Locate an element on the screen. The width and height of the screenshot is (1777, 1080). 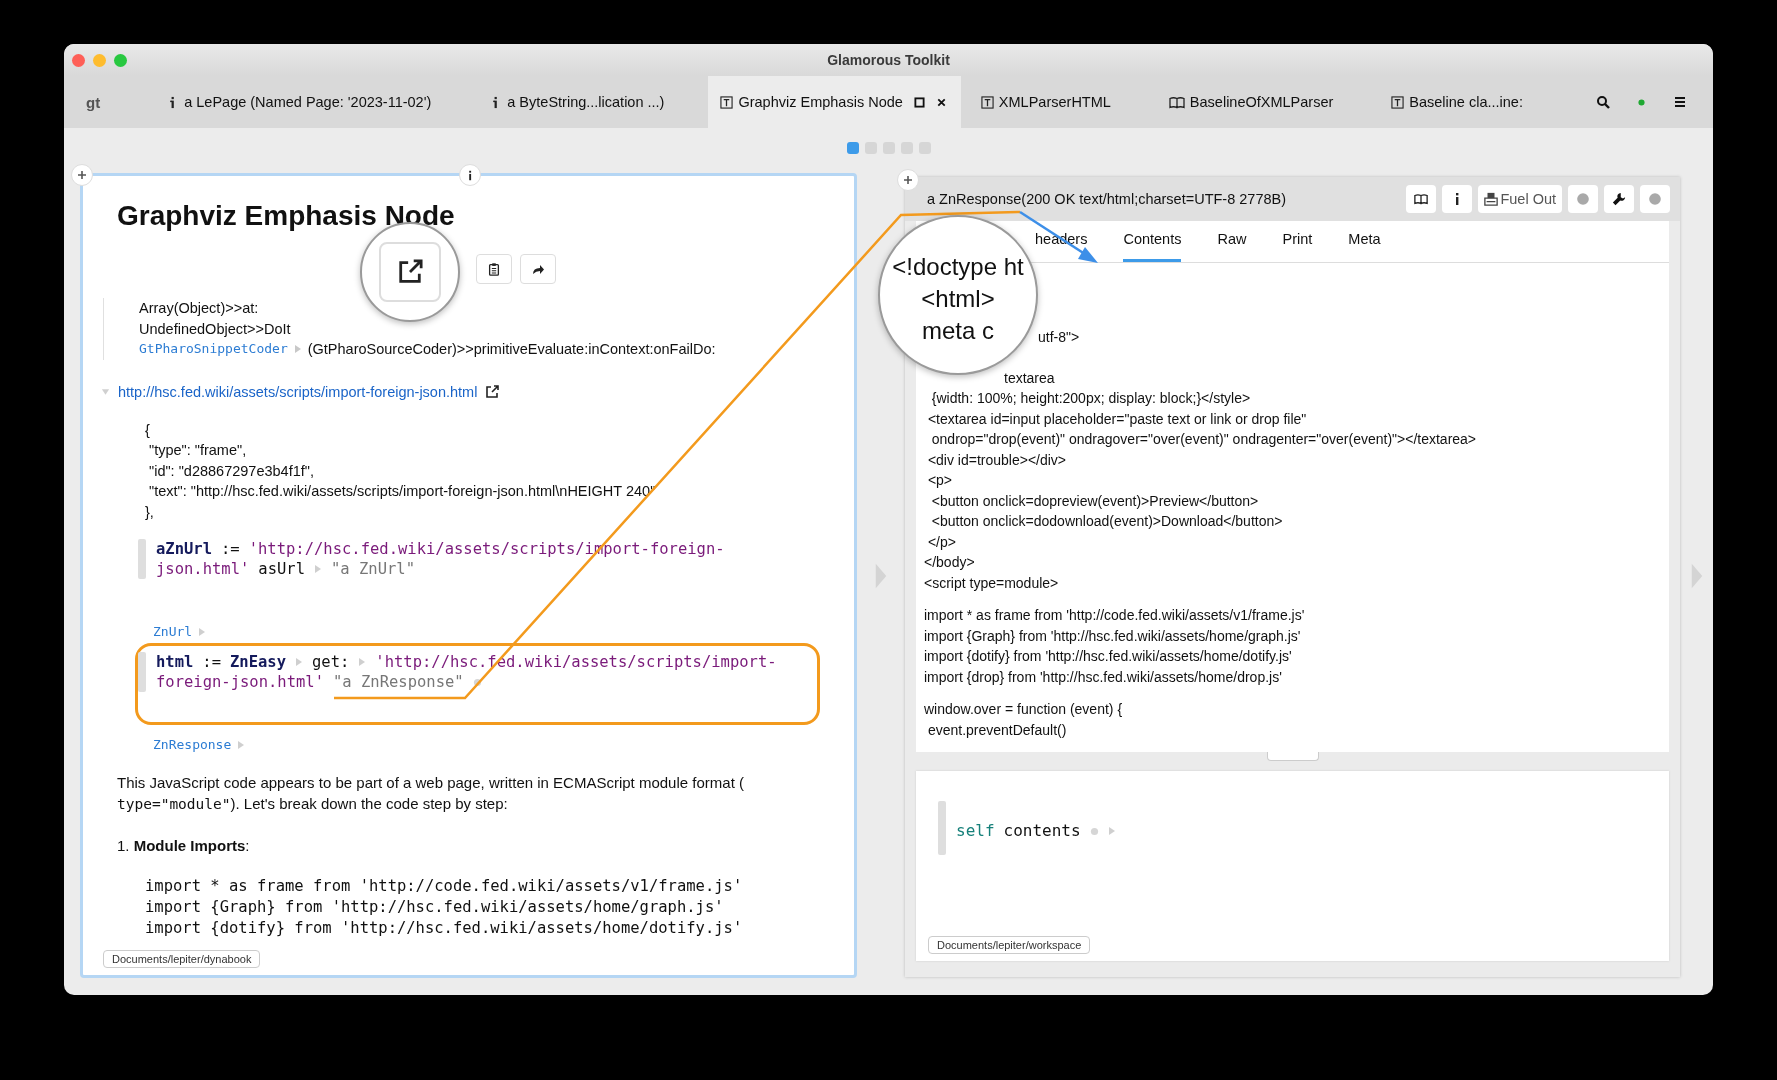
clipboard-button is located at coordinates (494, 269).